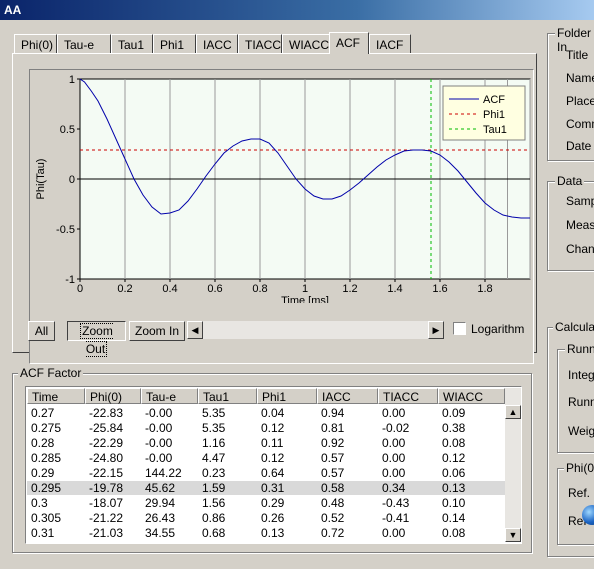 Image resolution: width=594 pixels, height=569 pixels. I want to click on table-cell: 5.35, so click(214, 413).